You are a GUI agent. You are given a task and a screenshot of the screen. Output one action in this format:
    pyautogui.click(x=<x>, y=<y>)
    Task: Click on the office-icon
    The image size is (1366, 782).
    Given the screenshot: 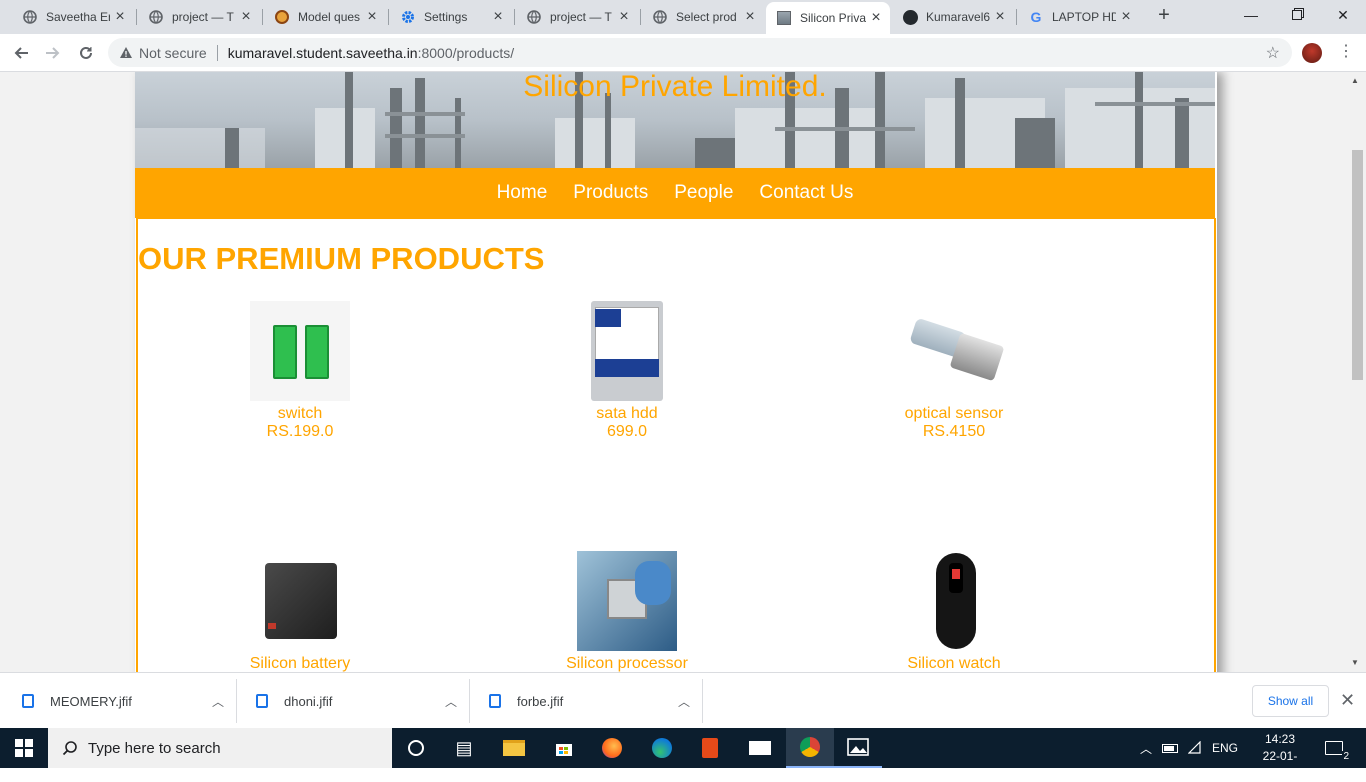 What is the action you would take?
    pyautogui.click(x=710, y=748)
    